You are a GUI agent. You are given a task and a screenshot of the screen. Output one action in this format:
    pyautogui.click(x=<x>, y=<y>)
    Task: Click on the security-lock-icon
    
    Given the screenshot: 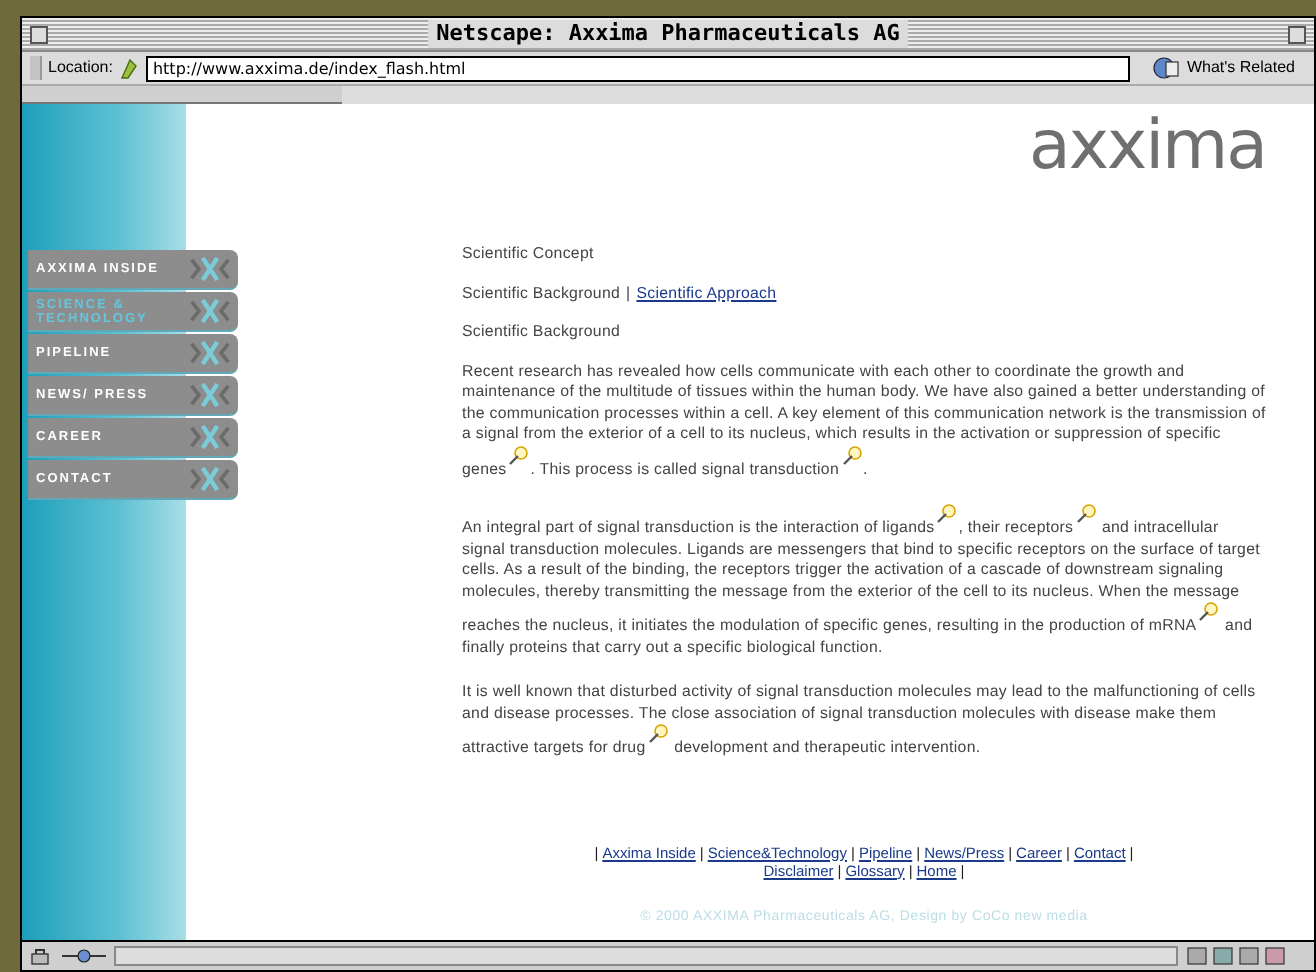 What is the action you would take?
    pyautogui.click(x=42, y=956)
    